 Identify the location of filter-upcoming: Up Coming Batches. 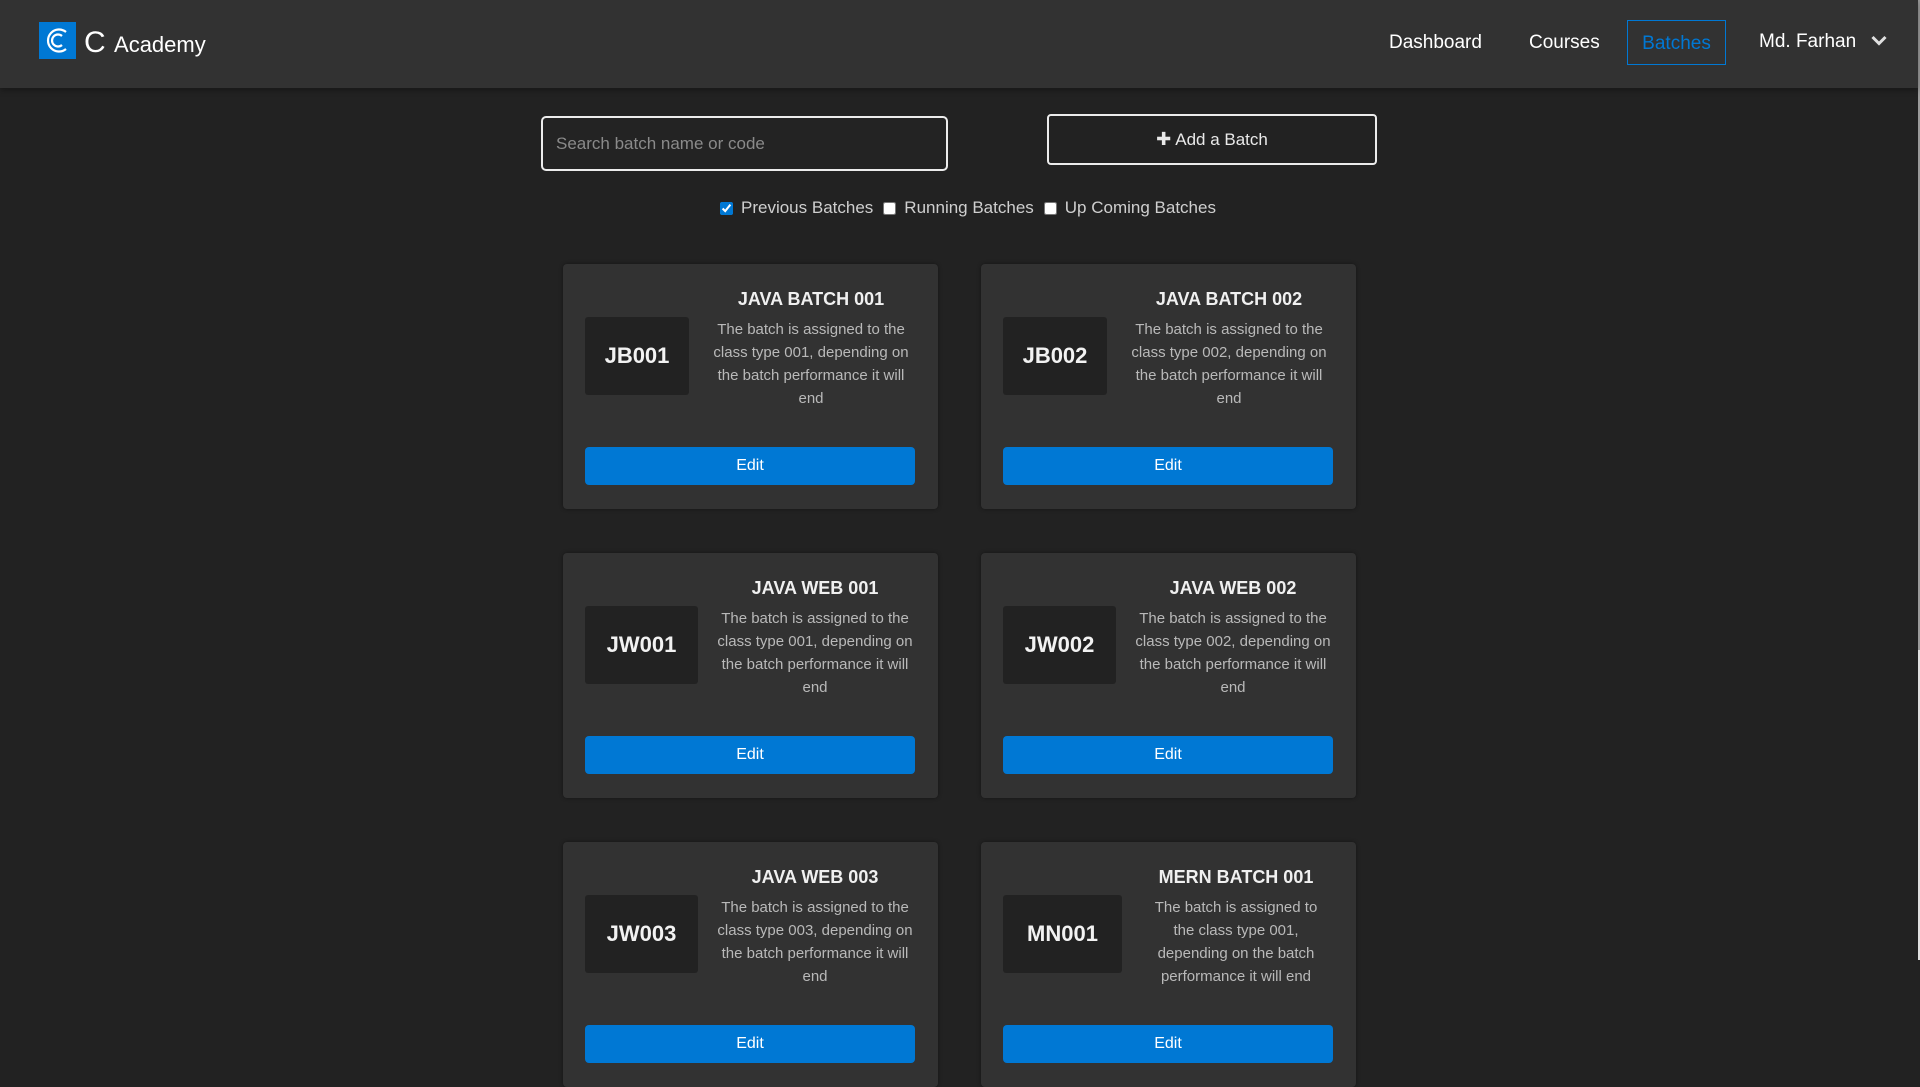
(1129, 208).